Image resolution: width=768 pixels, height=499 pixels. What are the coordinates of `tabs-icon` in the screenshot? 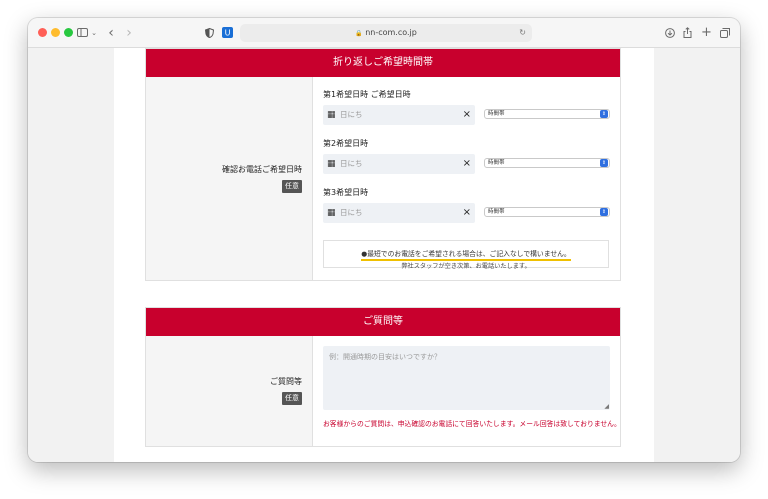 It's located at (724, 33).